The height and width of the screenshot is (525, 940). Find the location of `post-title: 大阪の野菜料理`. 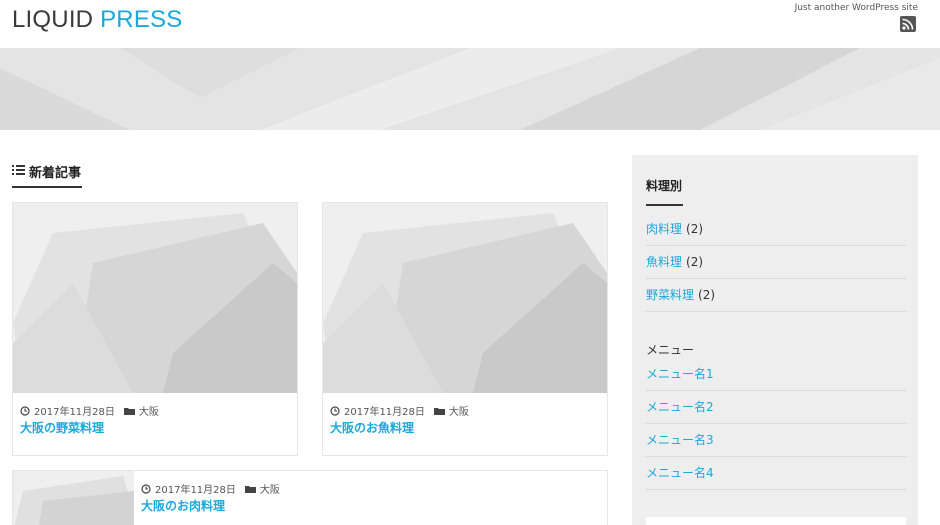

post-title: 大阪の野菜料理 is located at coordinates (62, 427).